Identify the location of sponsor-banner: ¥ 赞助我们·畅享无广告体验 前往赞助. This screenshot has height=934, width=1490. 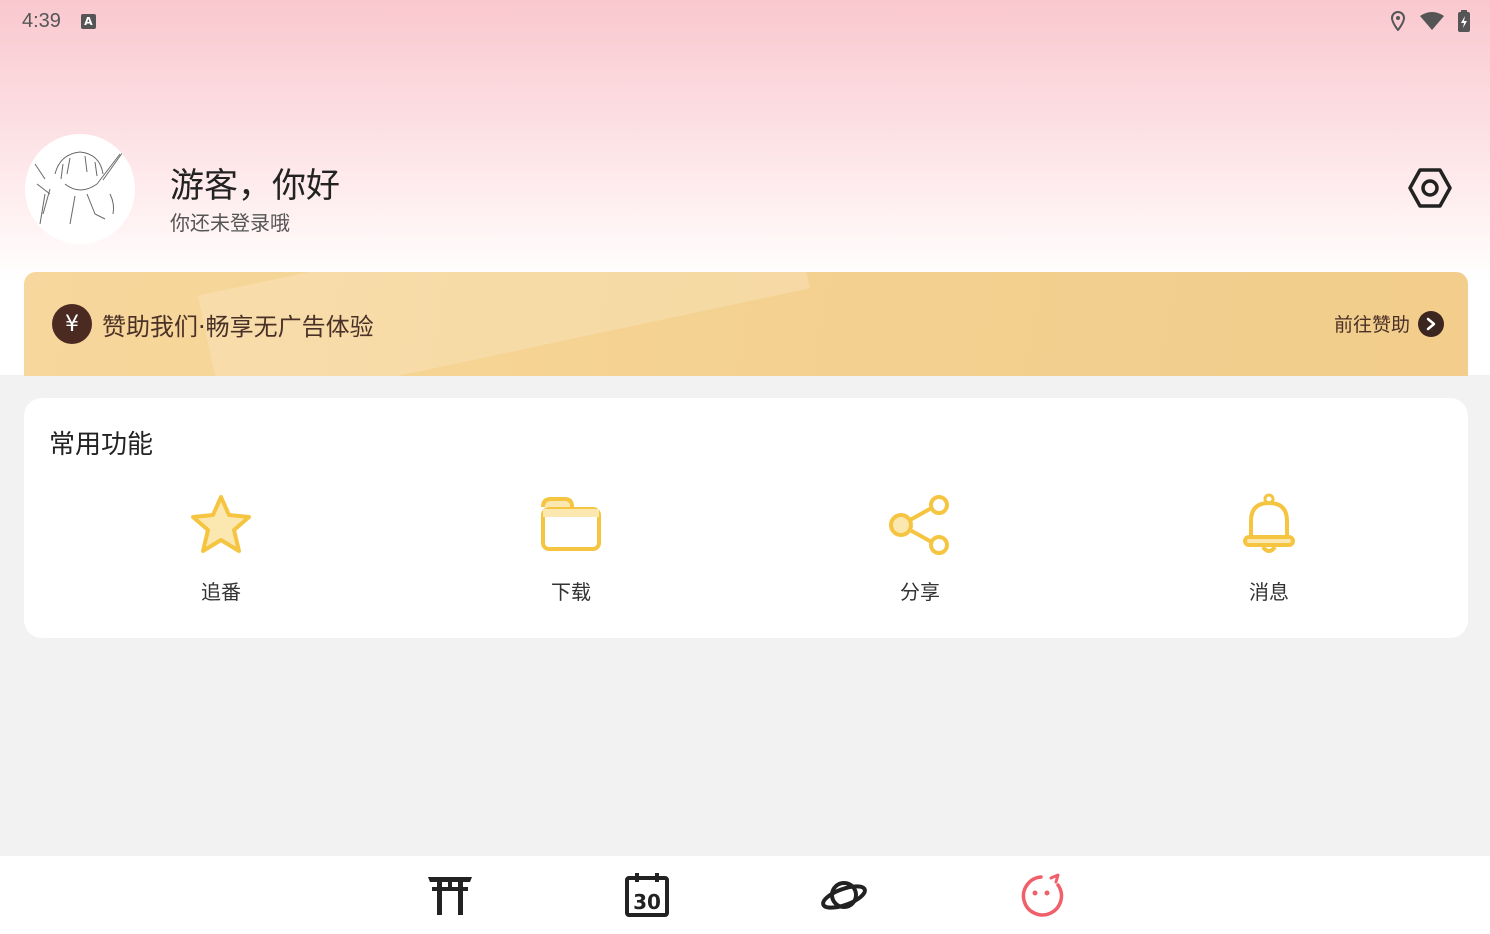
(746, 324).